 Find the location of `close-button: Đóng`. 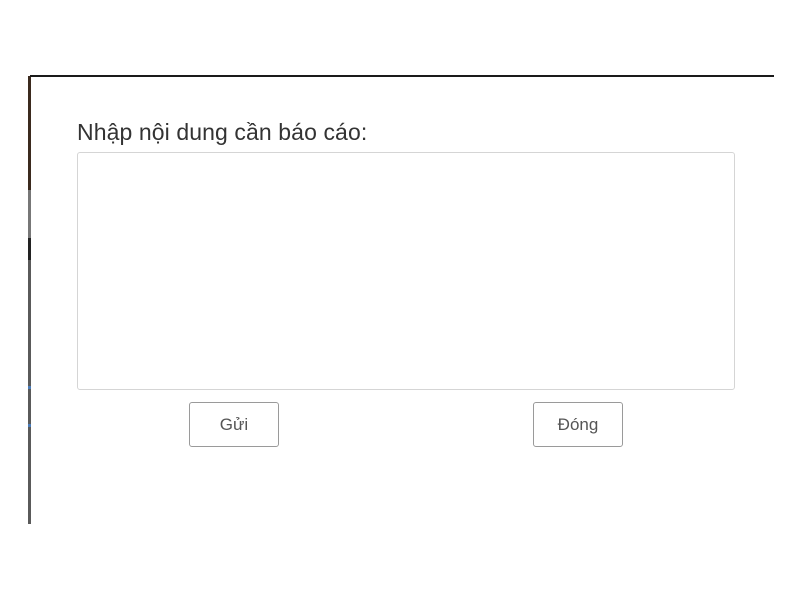

close-button: Đóng is located at coordinates (578, 424).